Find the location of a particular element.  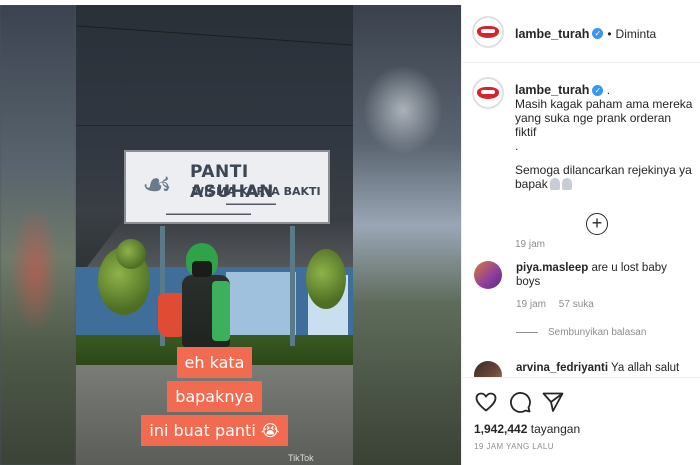

tiktok-watermark: TikTok is located at coordinates (301, 458).